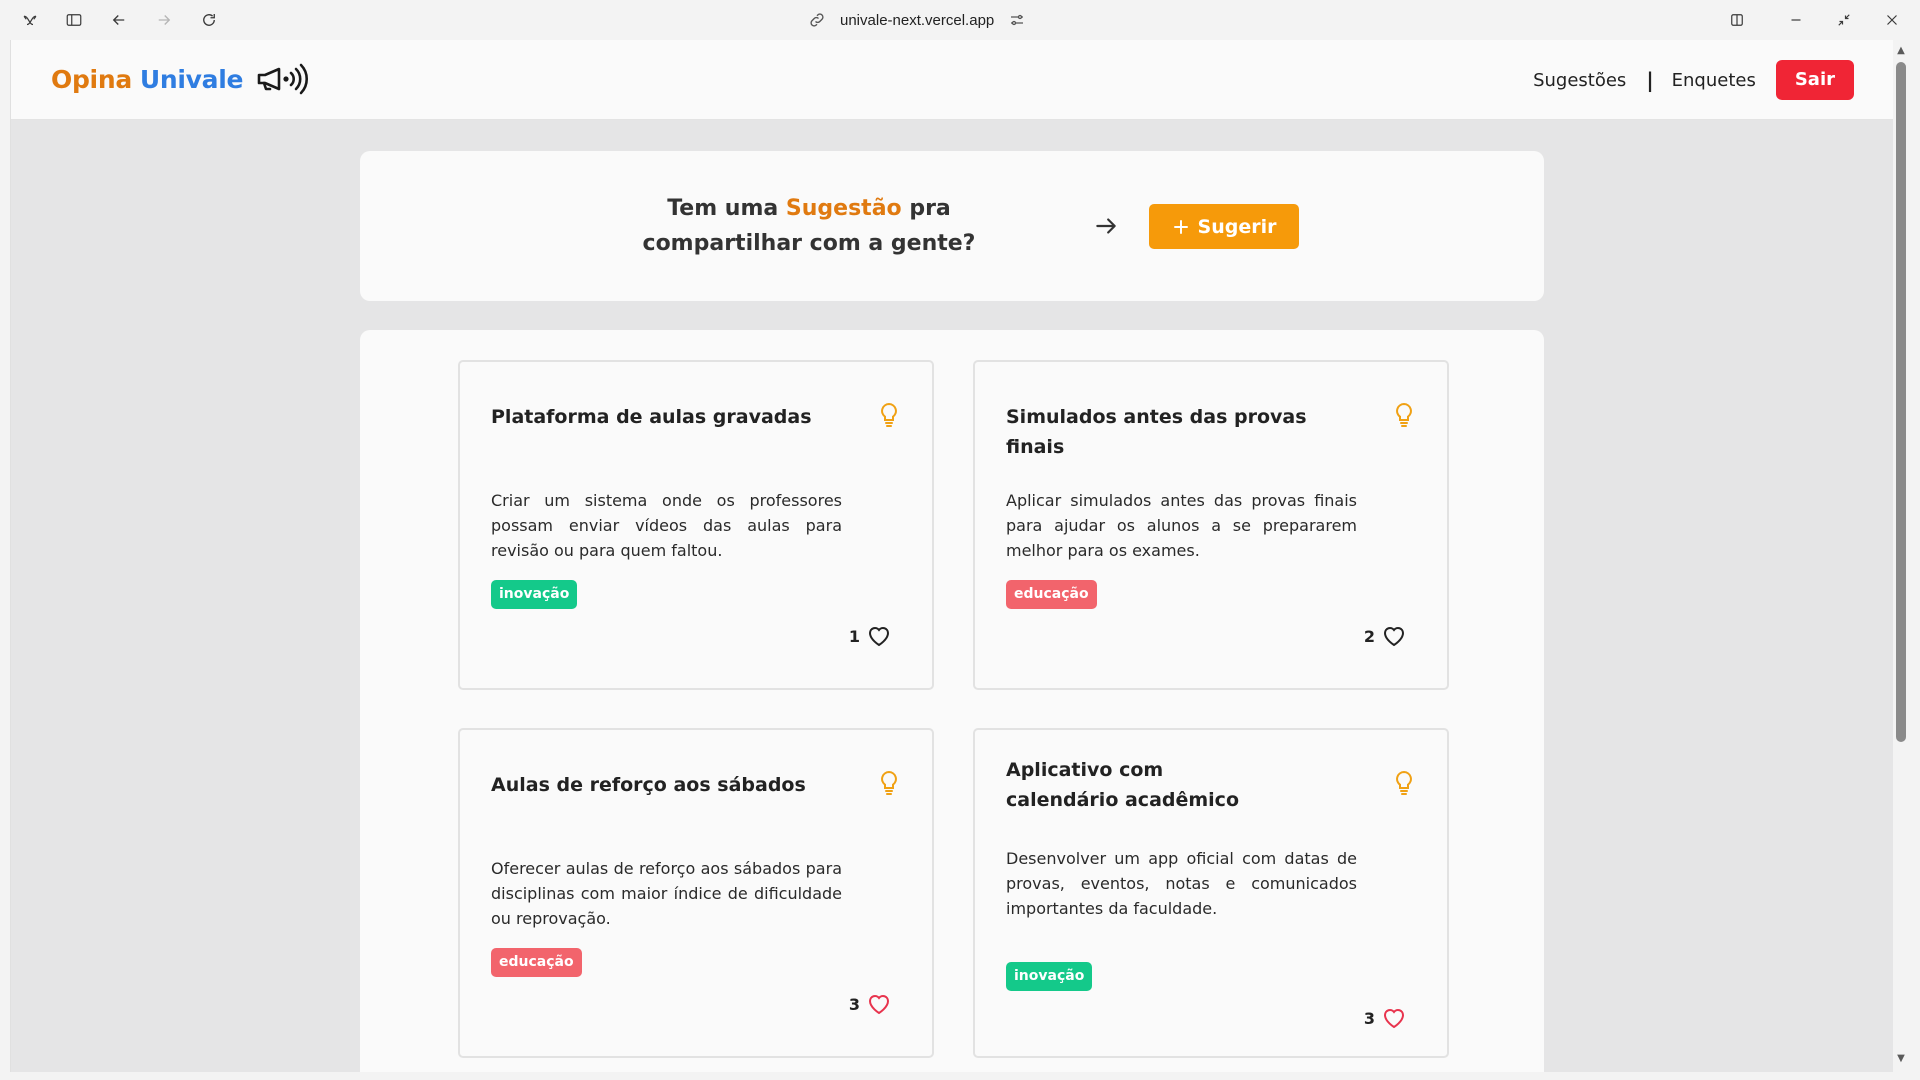 The width and height of the screenshot is (1920, 1080). Describe the element at coordinates (191, 79) in the screenshot. I see `logo-univale: Univale` at that location.